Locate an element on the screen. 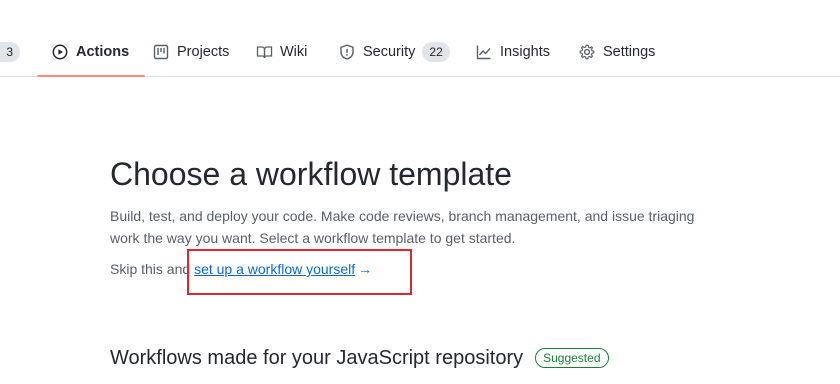 The image size is (840, 384). tab-security: Security 22 is located at coordinates (394, 52).